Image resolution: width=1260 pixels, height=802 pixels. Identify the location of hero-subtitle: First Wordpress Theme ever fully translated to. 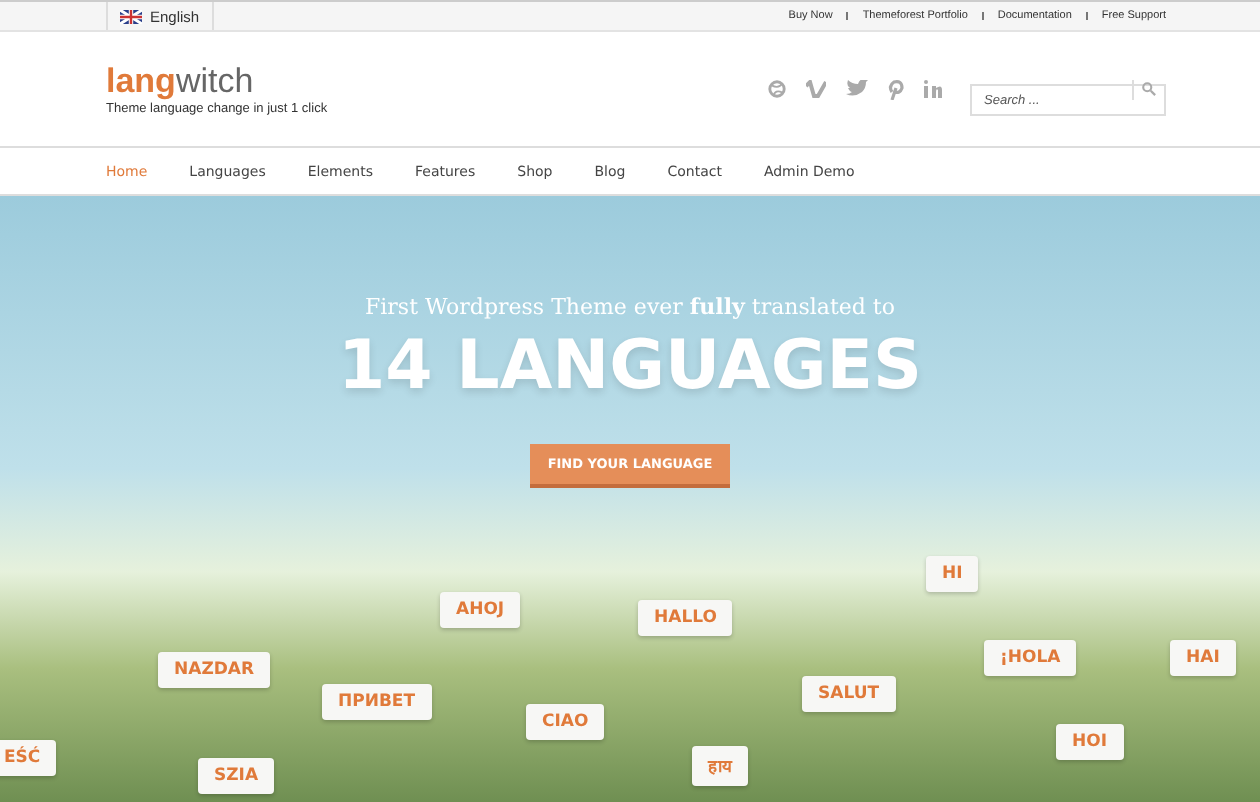
(630, 306).